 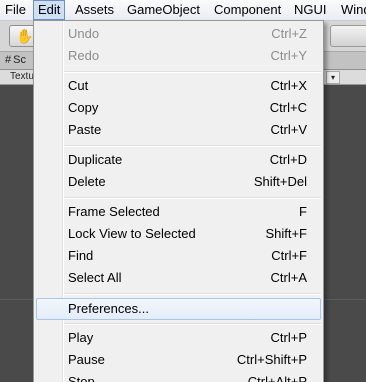 What do you see at coordinates (87, 181) in the screenshot?
I see `menu-item-label: Delete` at bounding box center [87, 181].